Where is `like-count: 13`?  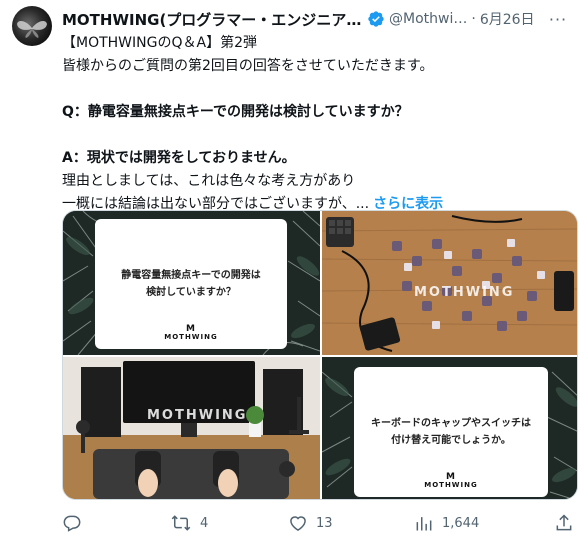
like-count: 13 is located at coordinates (324, 523).